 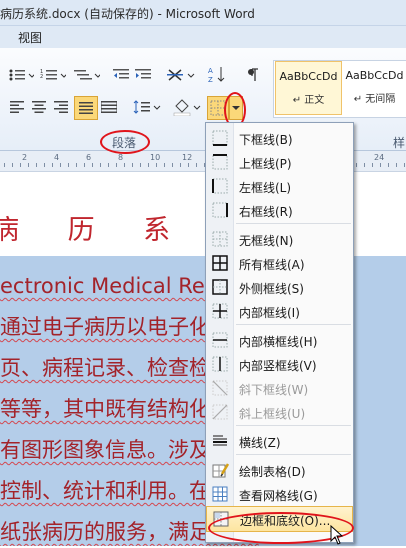 I want to click on align-left-button, so click(x=17, y=107).